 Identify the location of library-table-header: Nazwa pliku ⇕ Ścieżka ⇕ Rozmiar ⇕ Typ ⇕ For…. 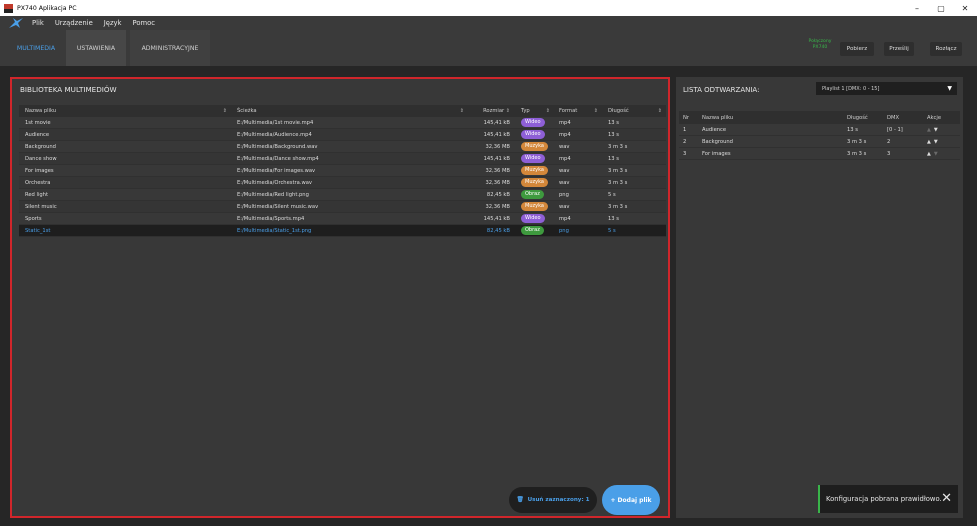
(342, 111).